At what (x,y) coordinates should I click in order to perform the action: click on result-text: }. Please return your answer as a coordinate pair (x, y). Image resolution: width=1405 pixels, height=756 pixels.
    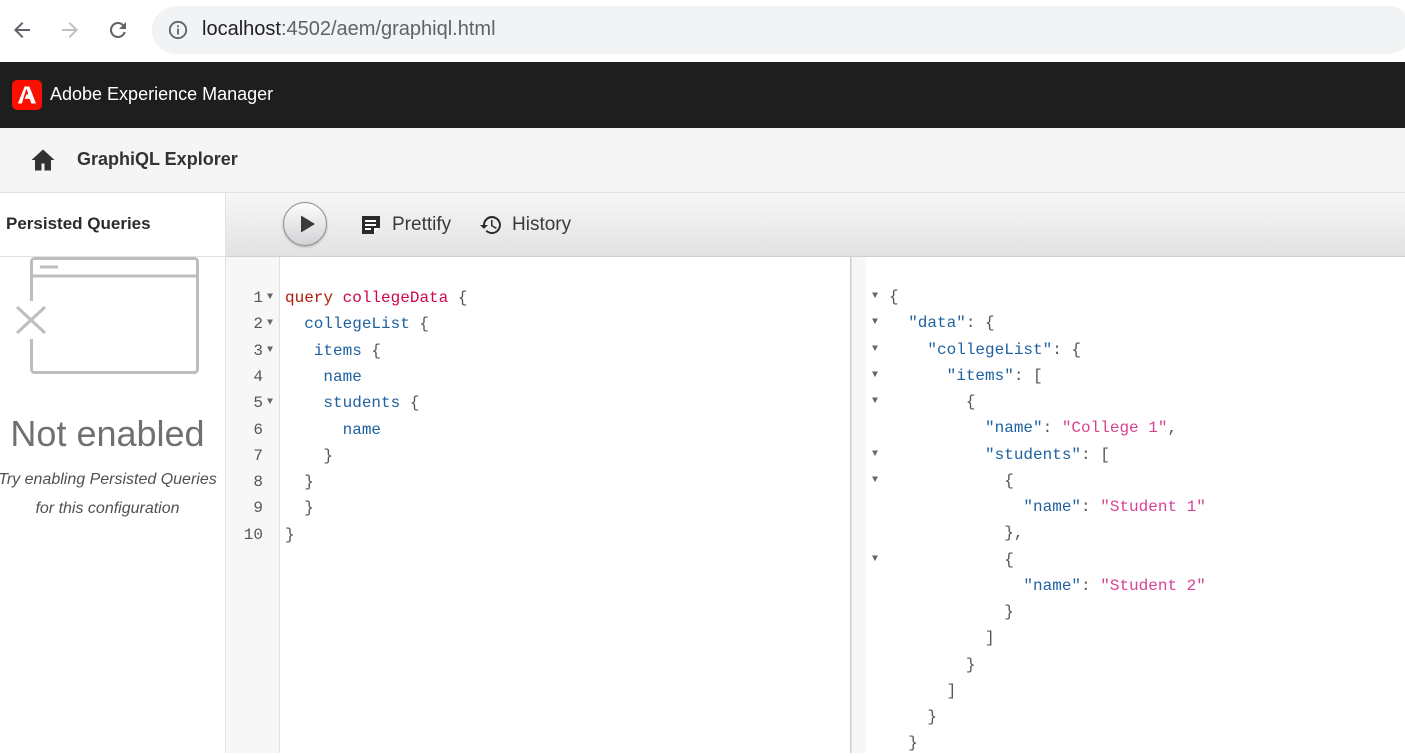
    Looking at the image, I should click on (903, 743).